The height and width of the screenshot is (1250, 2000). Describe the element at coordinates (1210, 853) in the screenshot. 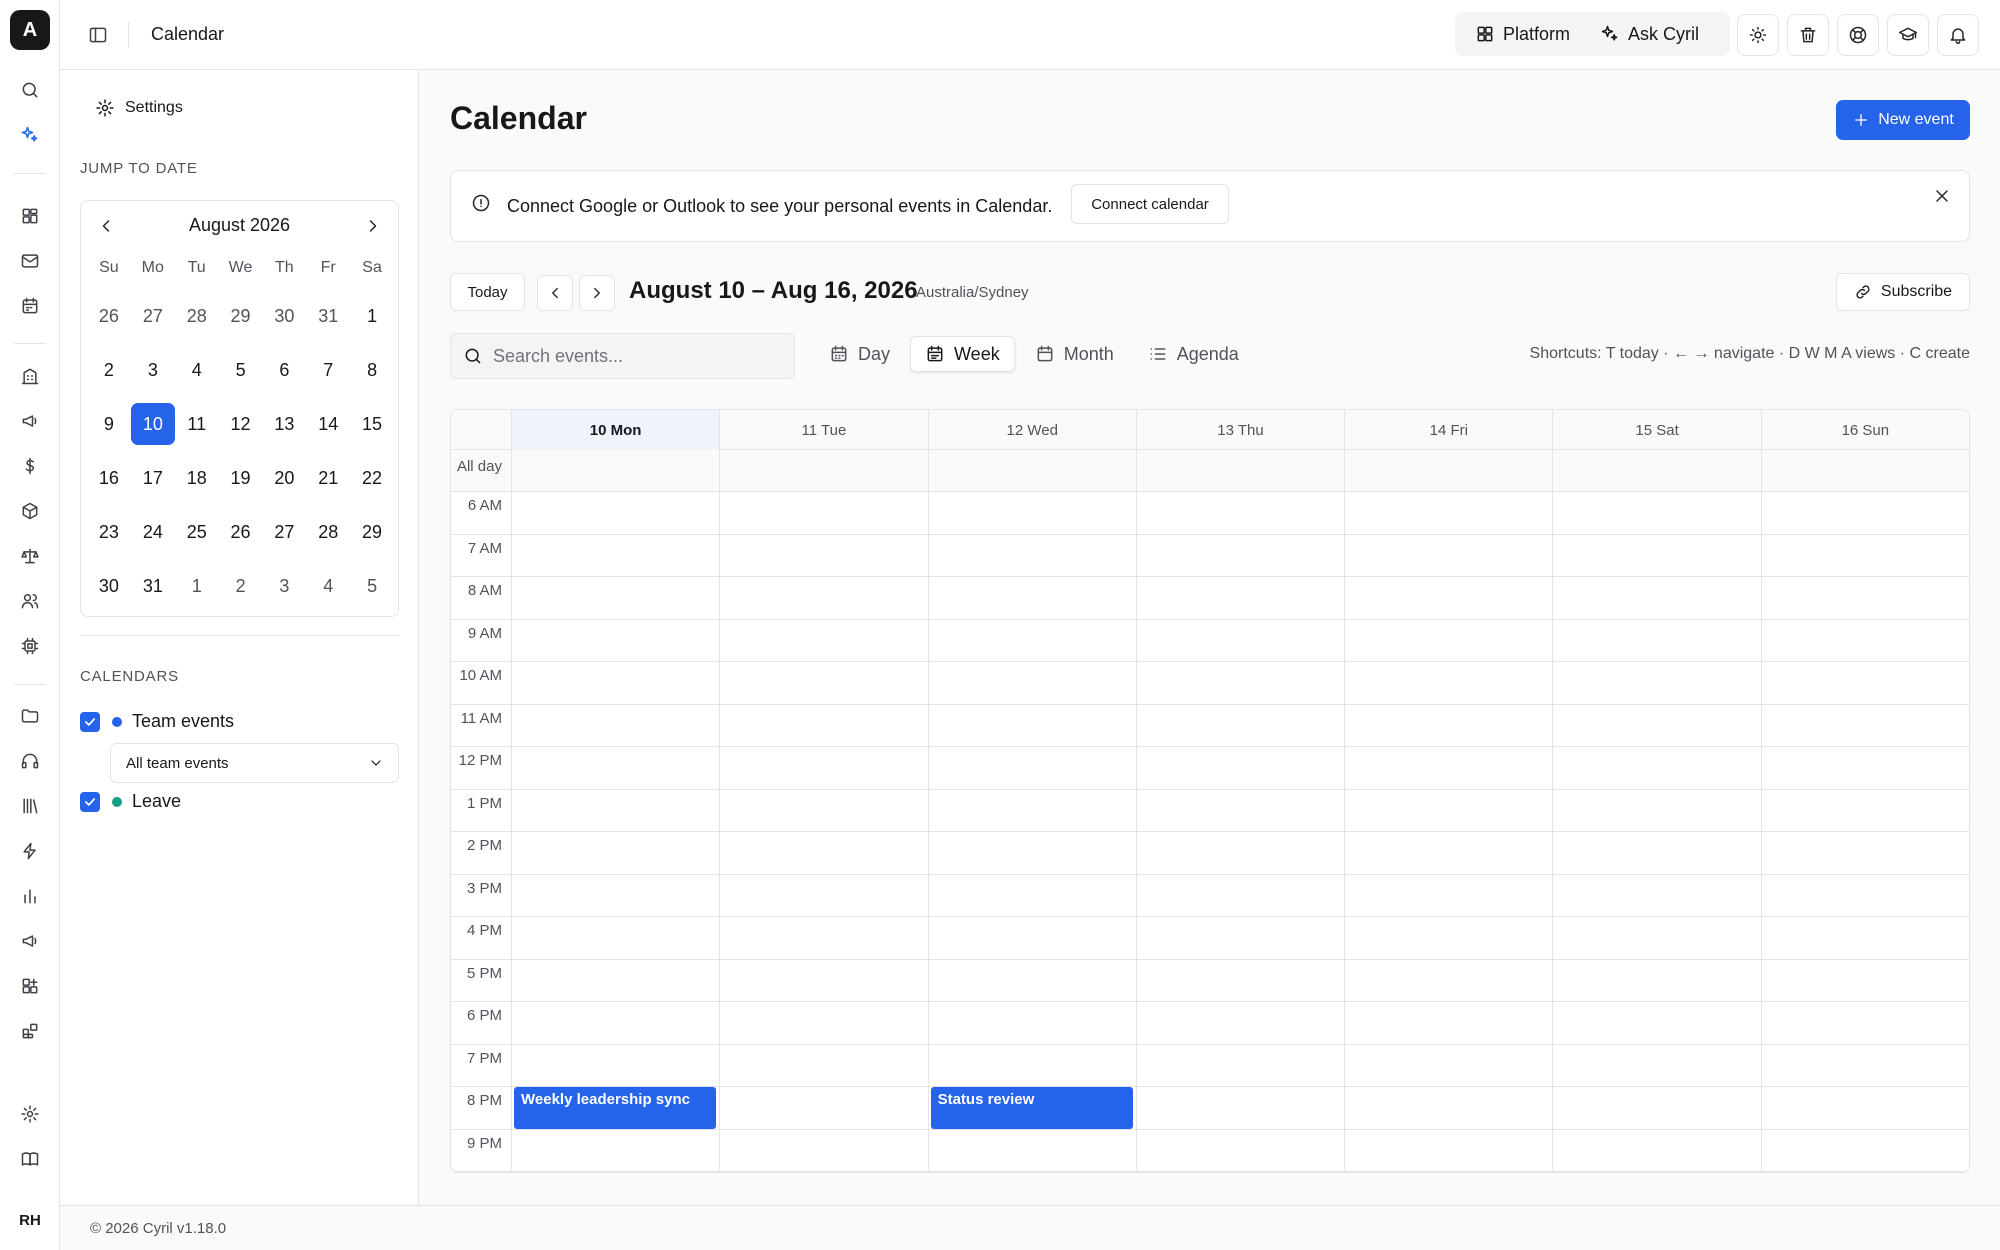

I see `hour-row: 2 PM` at that location.